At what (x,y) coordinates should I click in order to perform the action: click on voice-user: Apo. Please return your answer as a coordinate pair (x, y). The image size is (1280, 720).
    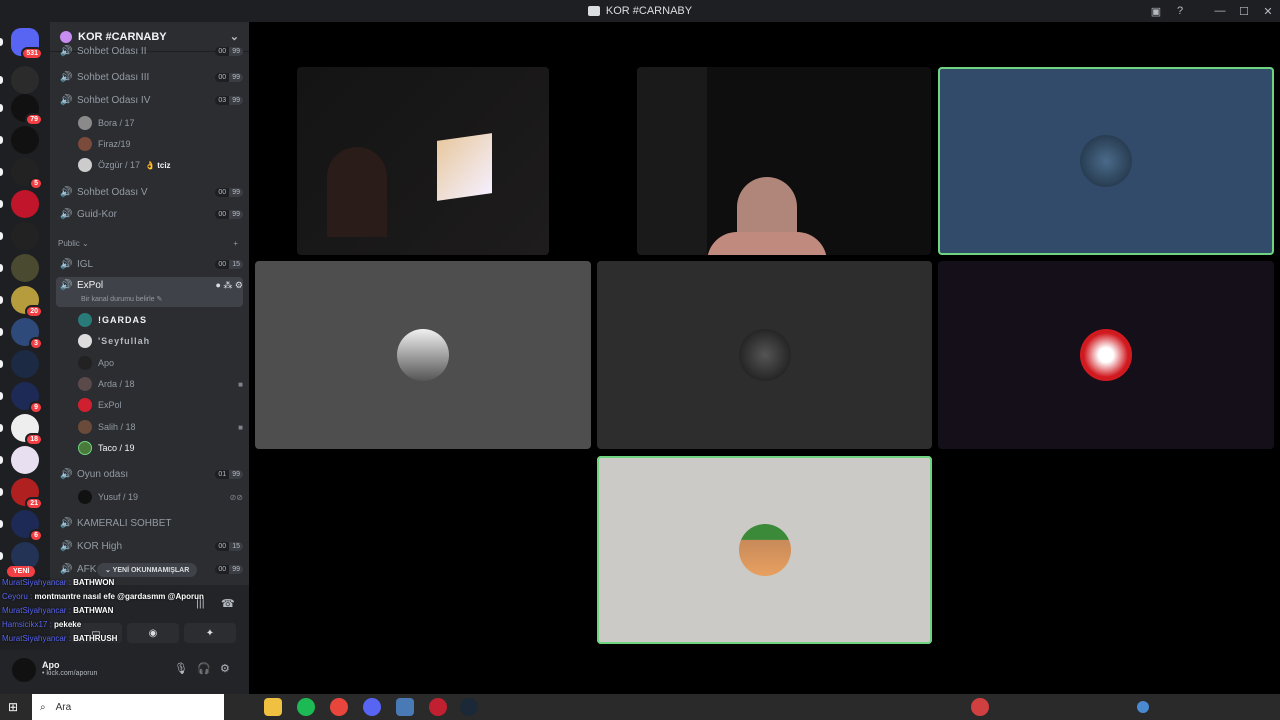
    Looking at the image, I should click on (160, 363).